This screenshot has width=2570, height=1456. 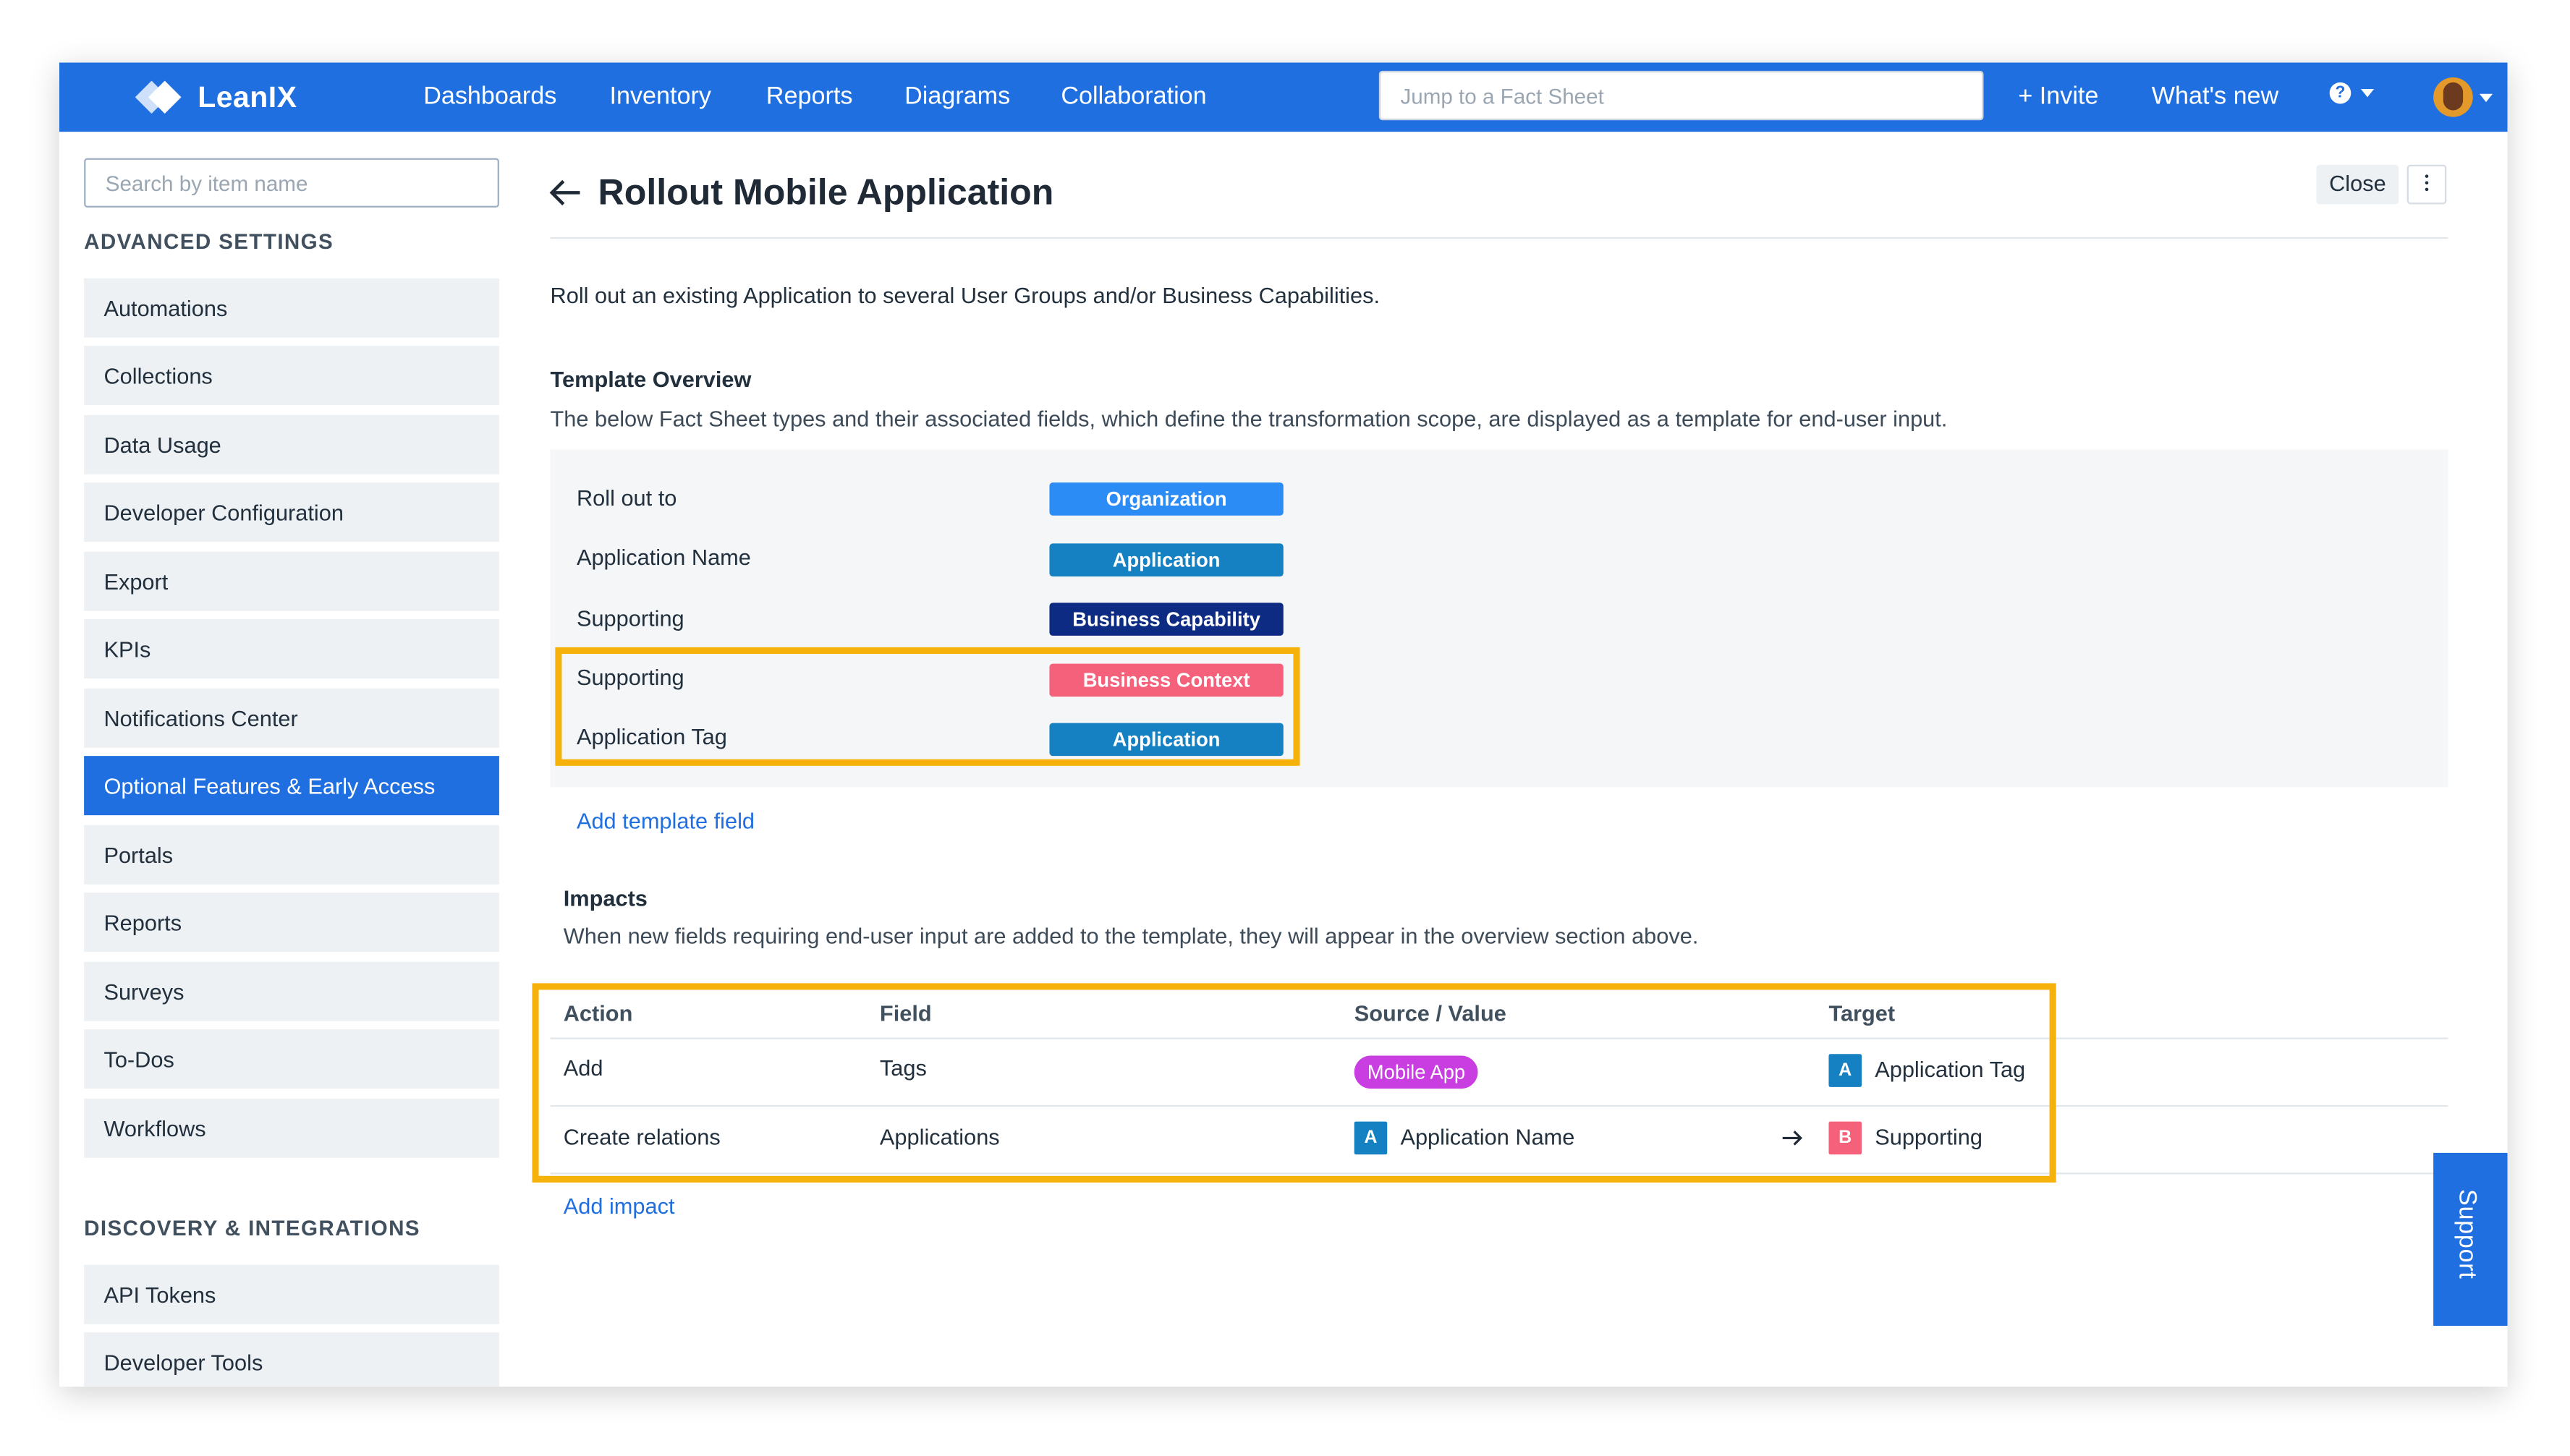 What do you see at coordinates (605, 898) in the screenshot?
I see `impacts-title: Impacts` at bounding box center [605, 898].